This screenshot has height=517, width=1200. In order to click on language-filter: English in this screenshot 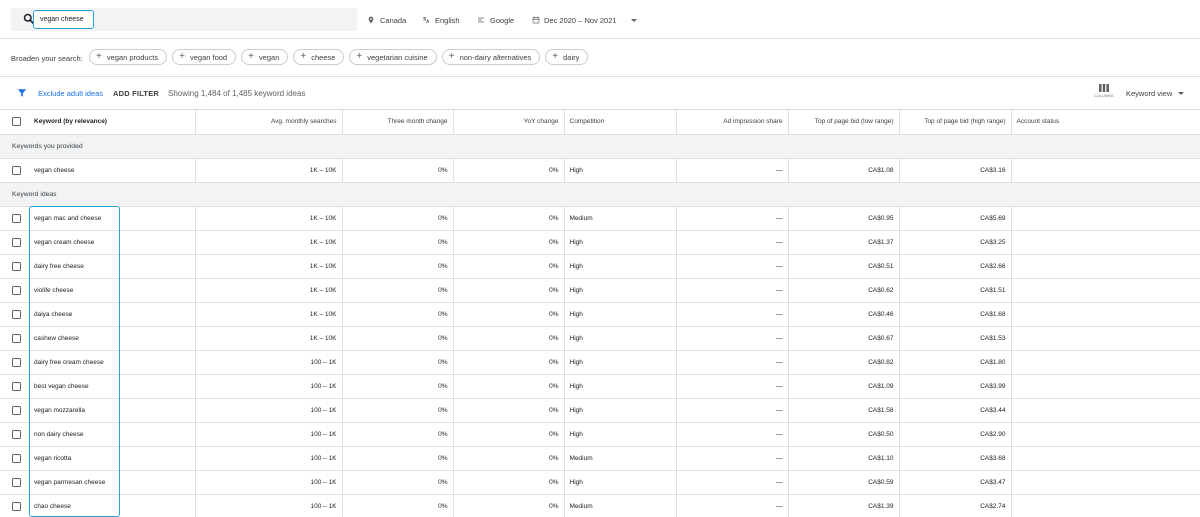, I will do `click(441, 20)`.